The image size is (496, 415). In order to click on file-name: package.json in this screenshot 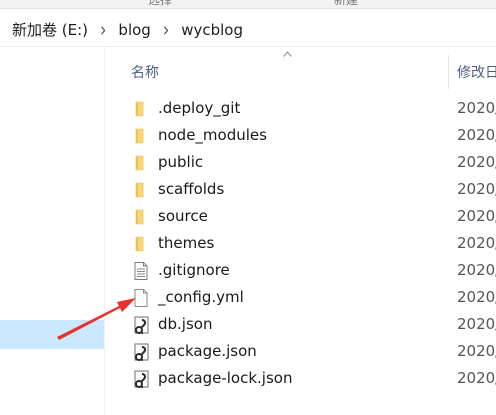, I will do `click(207, 351)`.